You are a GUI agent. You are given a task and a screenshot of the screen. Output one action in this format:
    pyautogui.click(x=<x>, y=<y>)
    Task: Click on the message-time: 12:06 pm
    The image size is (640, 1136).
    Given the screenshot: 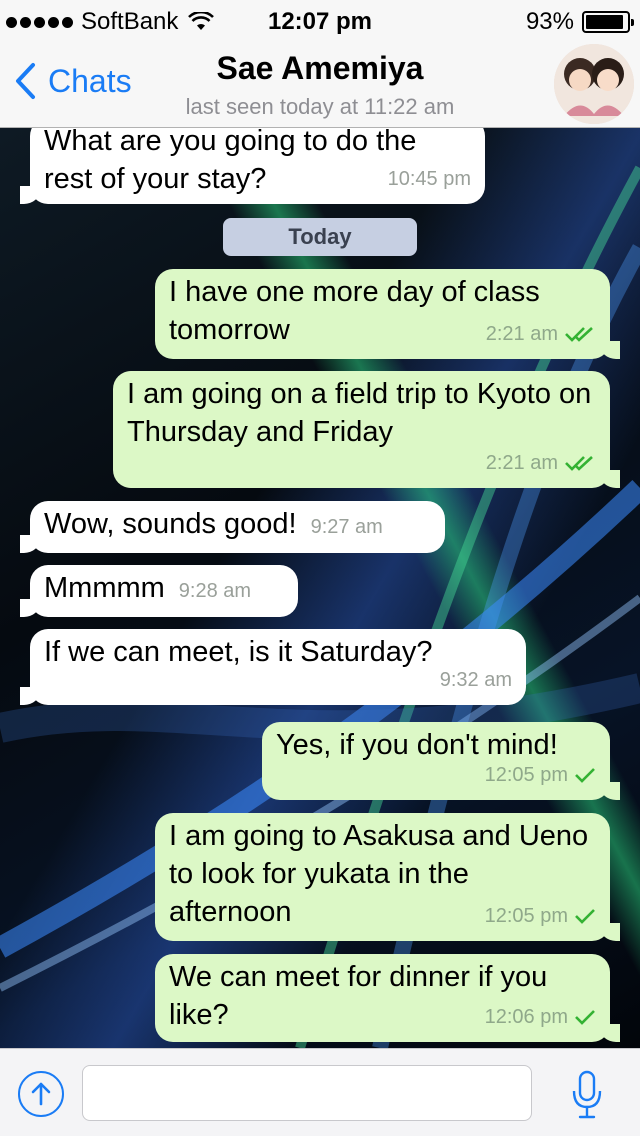 What is the action you would take?
    pyautogui.click(x=526, y=1017)
    